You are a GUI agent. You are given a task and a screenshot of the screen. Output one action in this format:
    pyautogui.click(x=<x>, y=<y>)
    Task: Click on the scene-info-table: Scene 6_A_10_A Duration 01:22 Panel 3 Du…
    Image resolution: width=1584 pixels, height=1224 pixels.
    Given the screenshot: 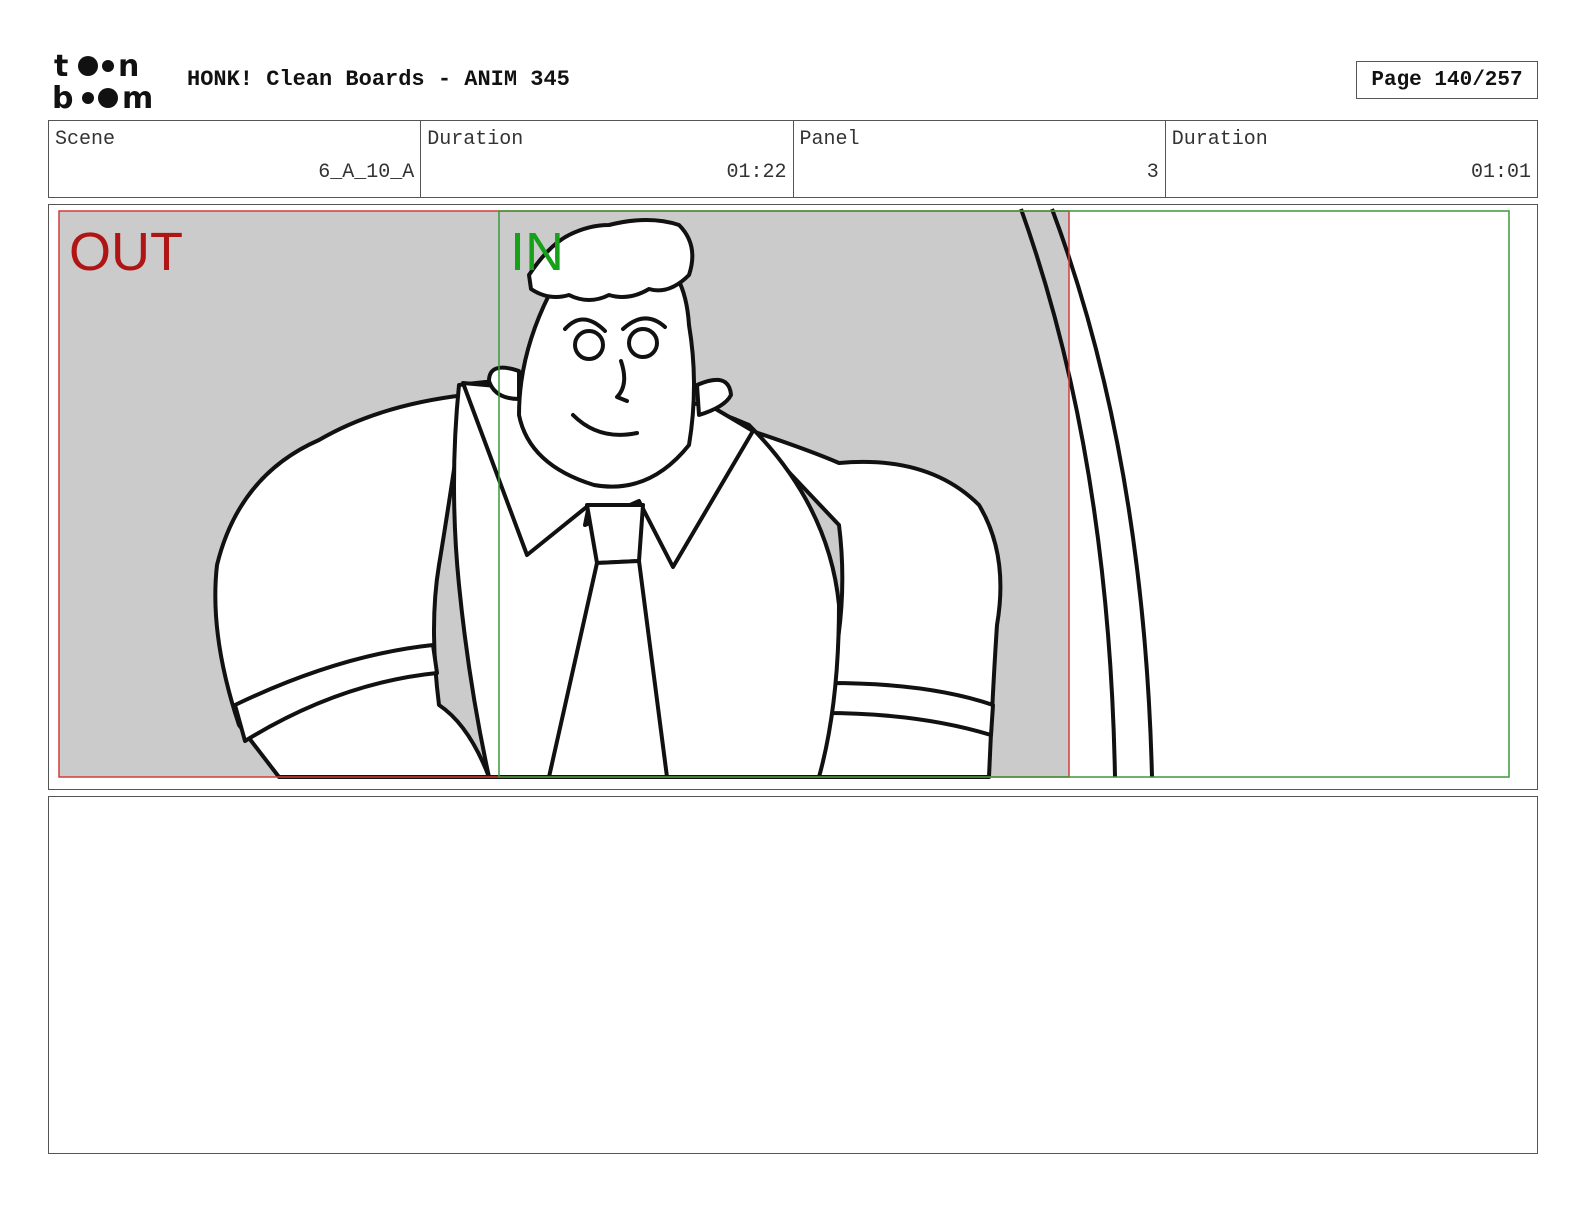 What is the action you would take?
    pyautogui.click(x=793, y=159)
    